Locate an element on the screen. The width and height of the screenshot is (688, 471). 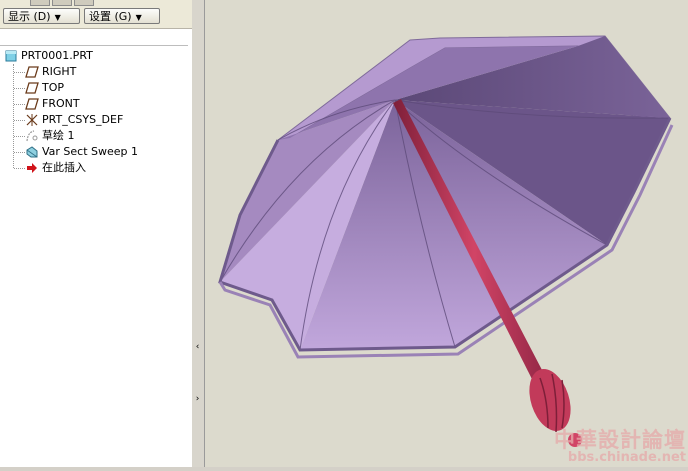
tab-folder-browser is located at coordinates (62, 3).